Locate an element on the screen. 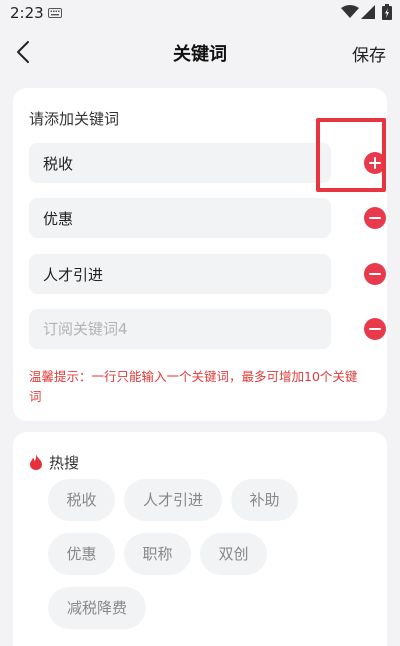 This screenshot has width=400, height=646. hint-text: 温馨提示：一行只能输入一个关键词，最多可增加10个关键词 is located at coordinates (193, 386).